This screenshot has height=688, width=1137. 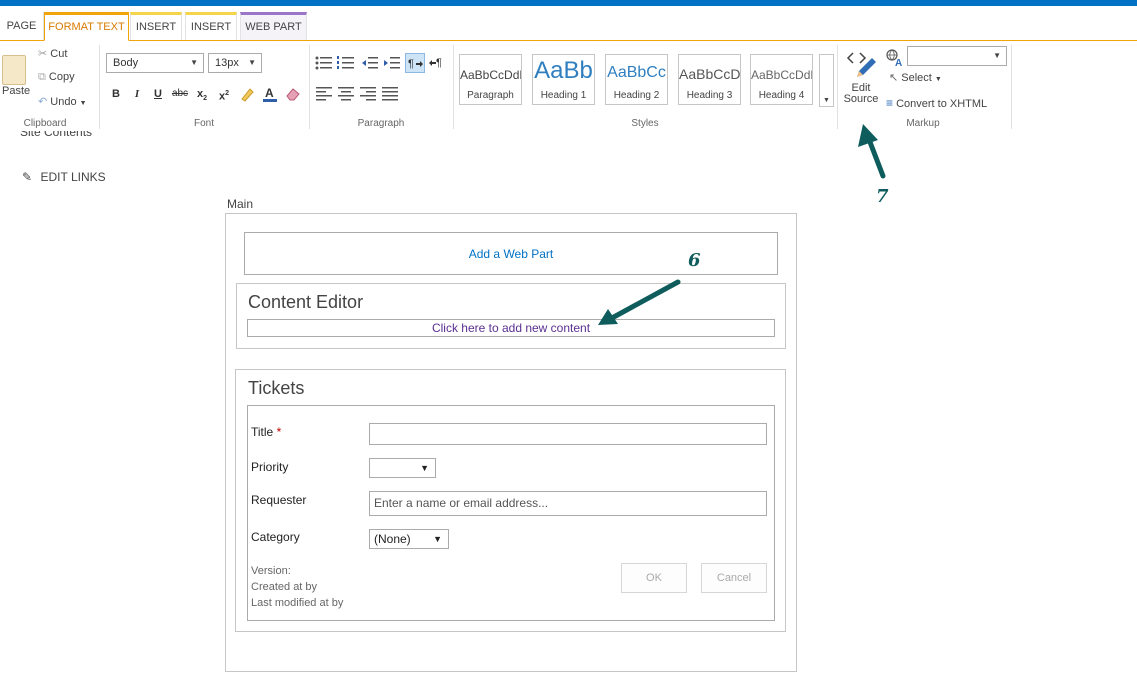 I want to click on annotation-7: 7, so click(x=882, y=196).